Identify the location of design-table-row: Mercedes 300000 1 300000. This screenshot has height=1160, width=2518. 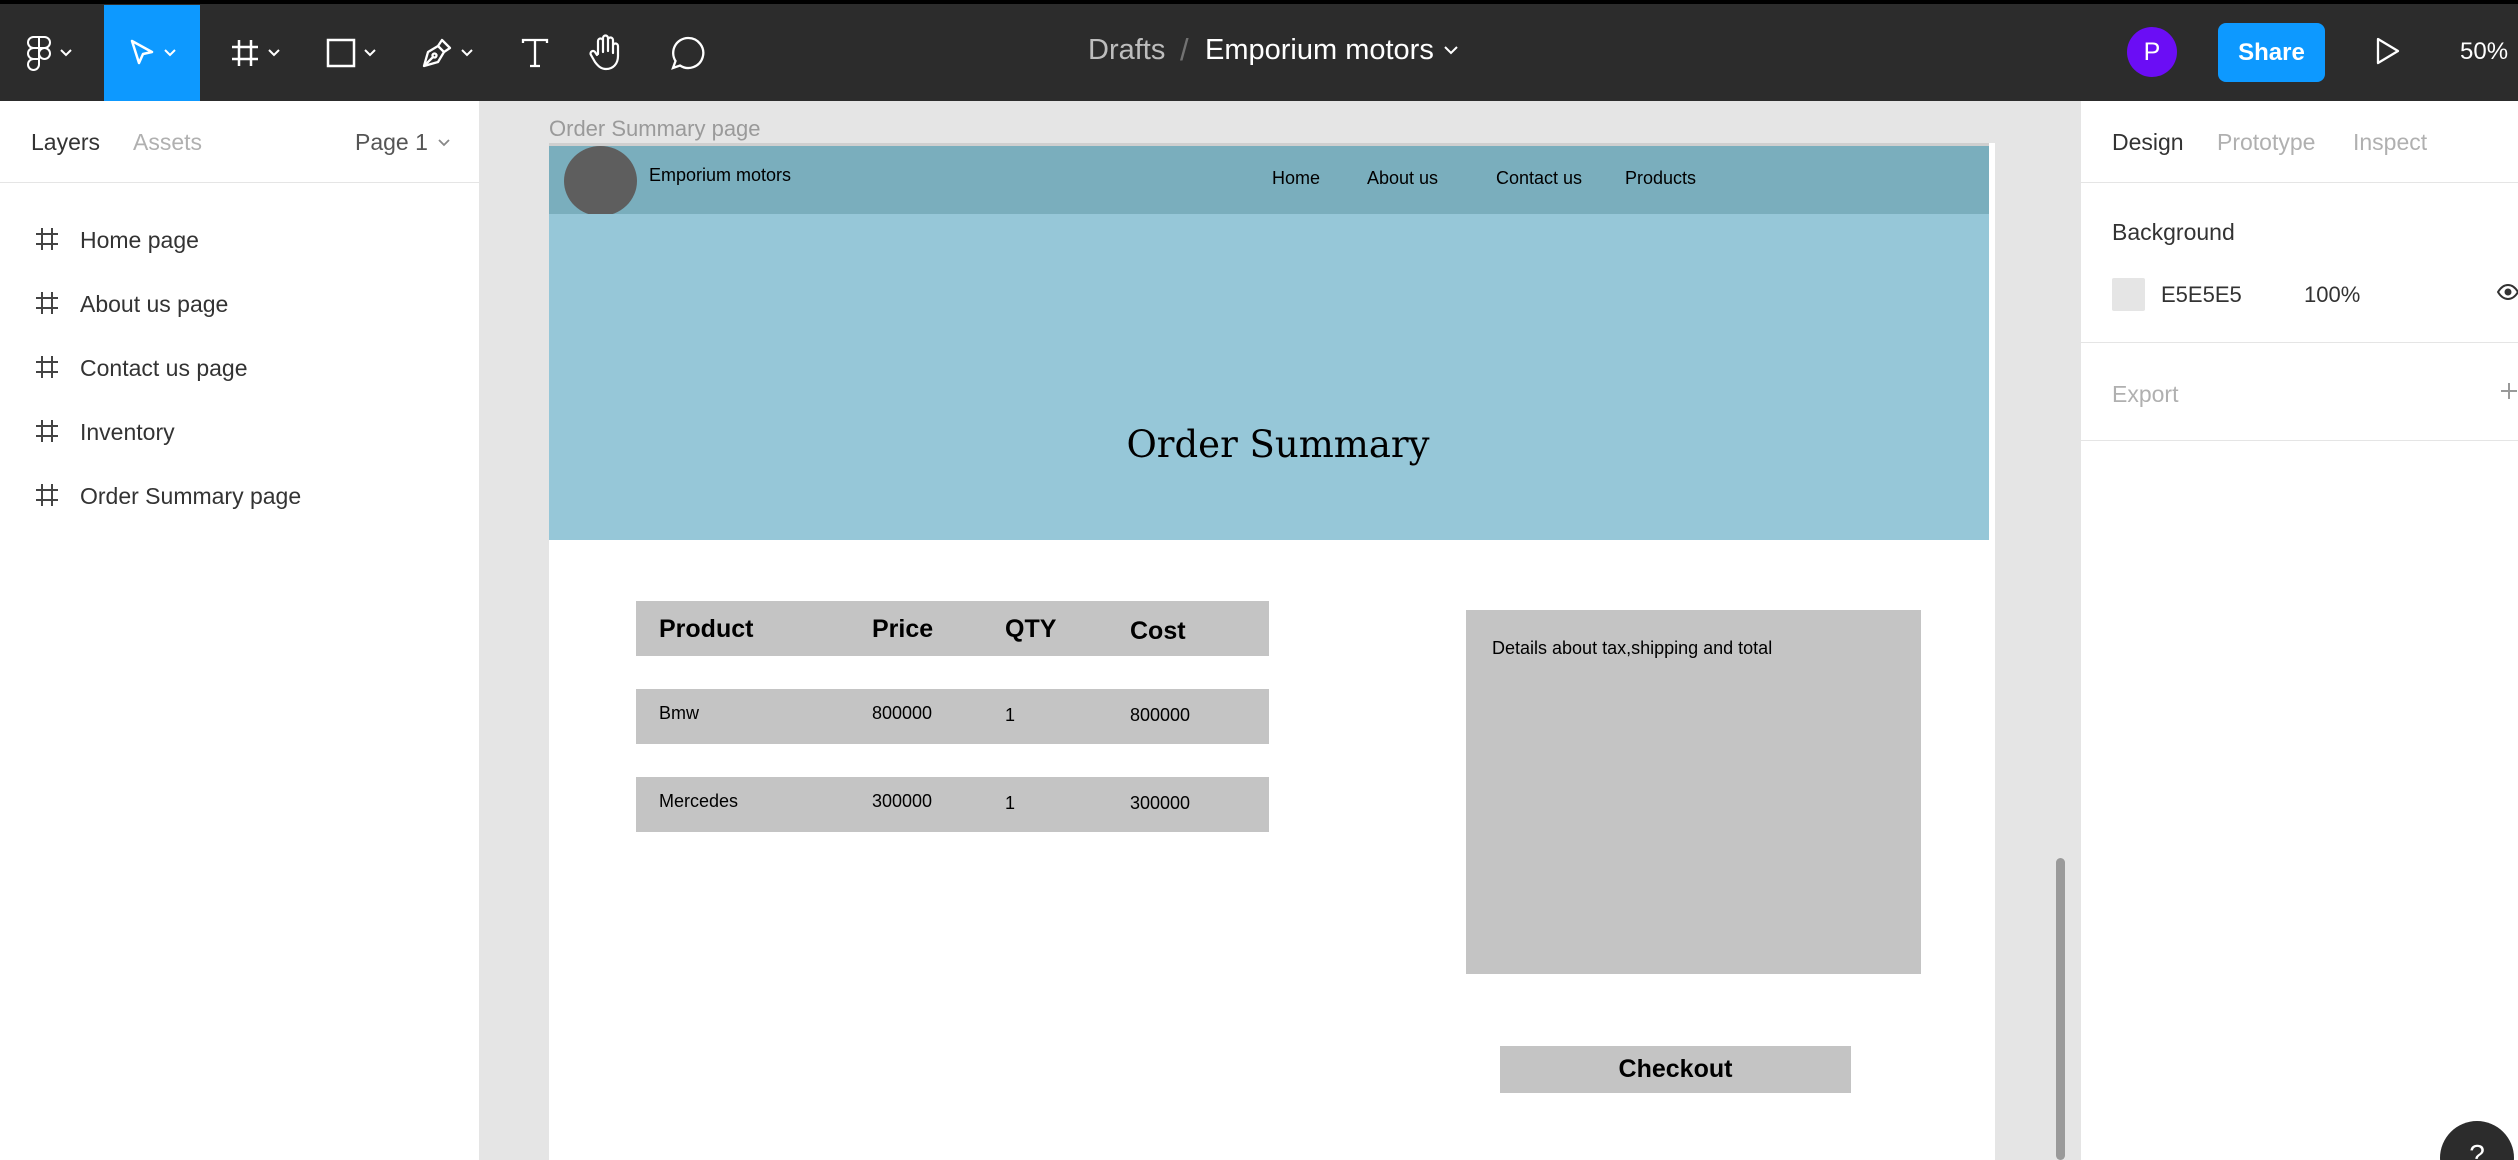
(952, 804).